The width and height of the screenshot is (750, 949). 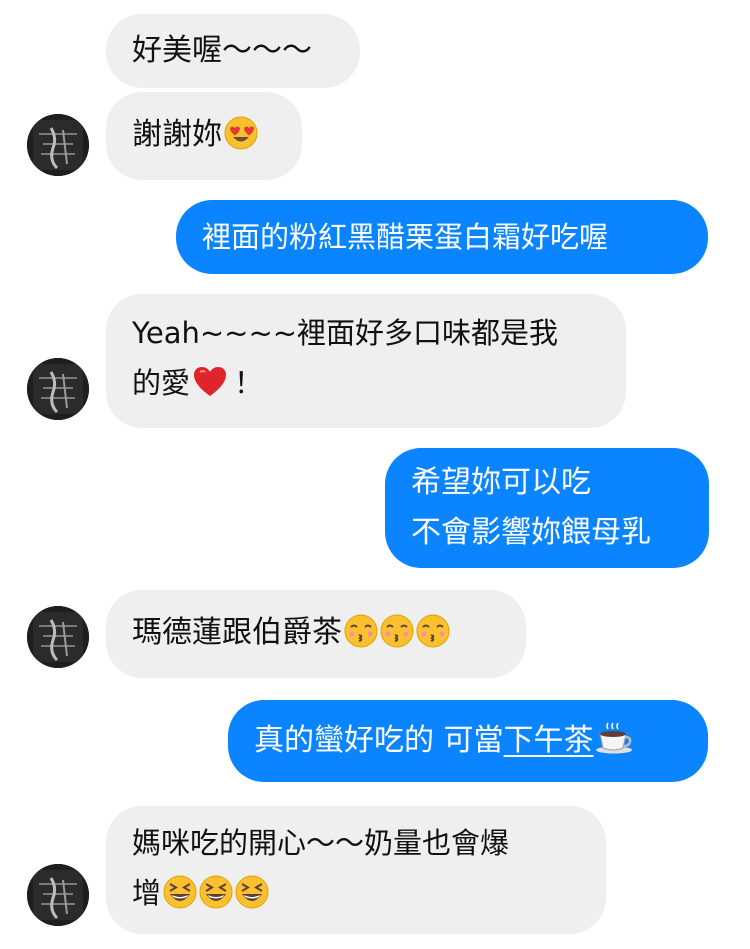 What do you see at coordinates (222, 50) in the screenshot?
I see `message-text: 好美喔～～～` at bounding box center [222, 50].